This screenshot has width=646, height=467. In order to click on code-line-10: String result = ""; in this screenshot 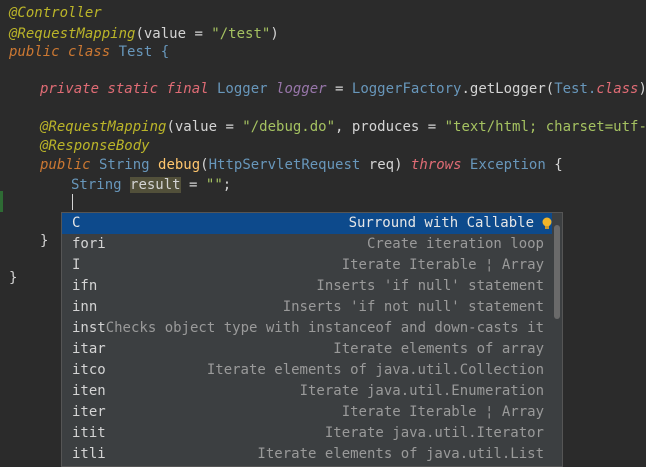, I will do `click(151, 185)`.